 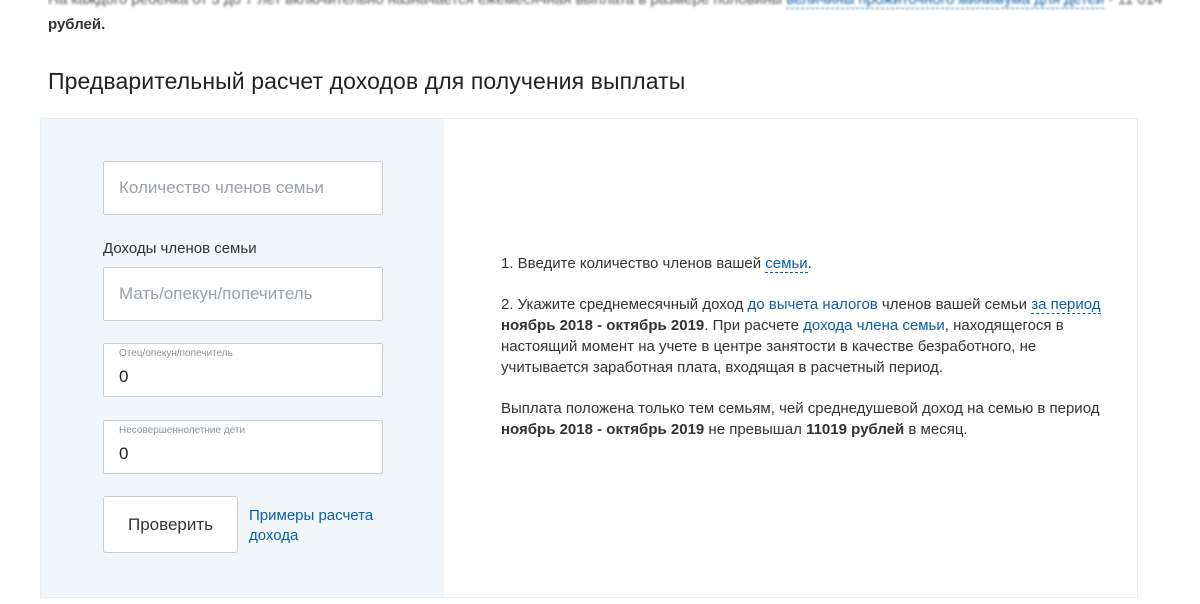 I want to click on before-taxes-link: до вычета налогов, so click(x=813, y=304).